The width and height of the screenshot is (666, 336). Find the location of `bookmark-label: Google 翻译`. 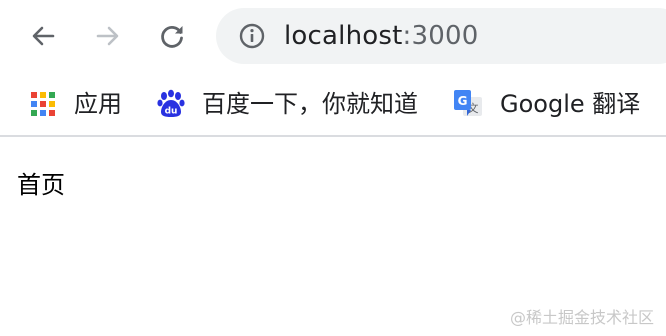

bookmark-label: Google 翻译 is located at coordinates (570, 104).